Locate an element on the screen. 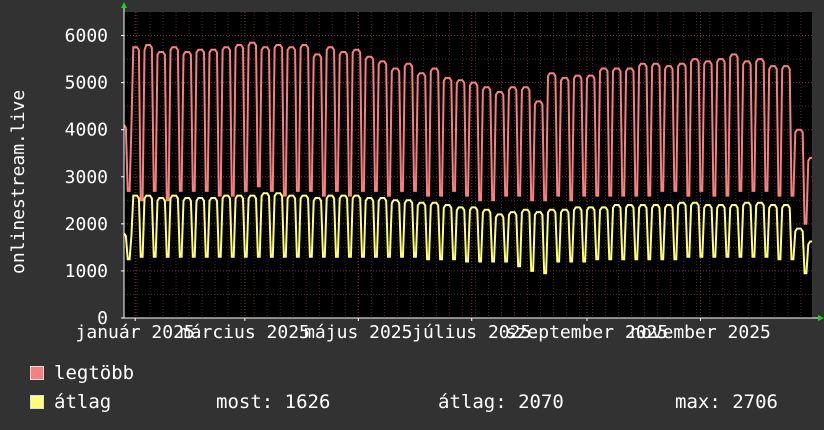 This screenshot has height=430, width=824. stat-max: max: 2706 is located at coordinates (726, 402).